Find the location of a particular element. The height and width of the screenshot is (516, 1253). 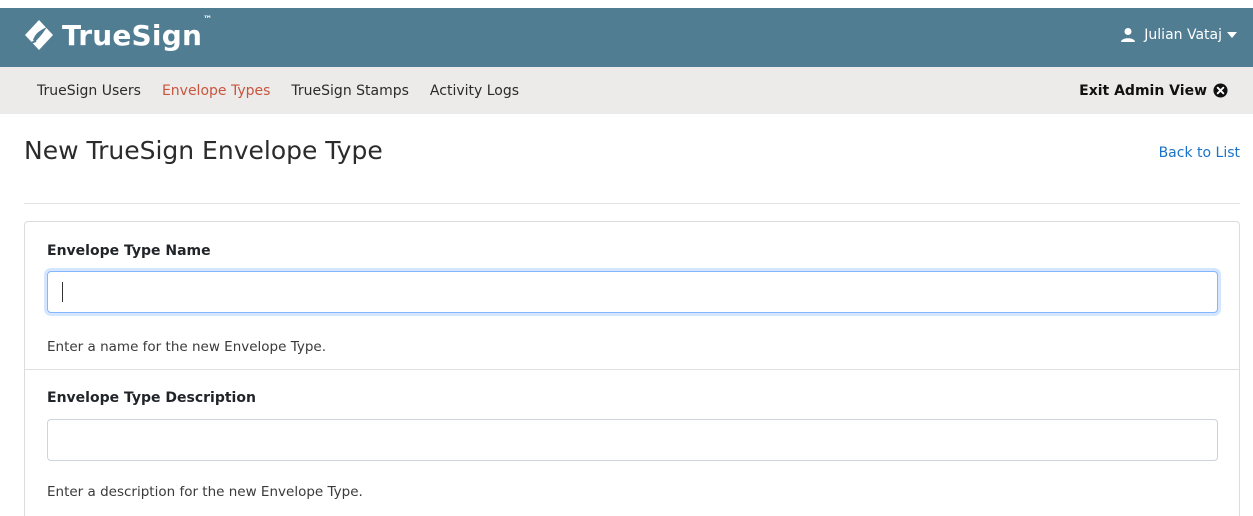

nav-activity-logs: Activity Logs is located at coordinates (474, 91).